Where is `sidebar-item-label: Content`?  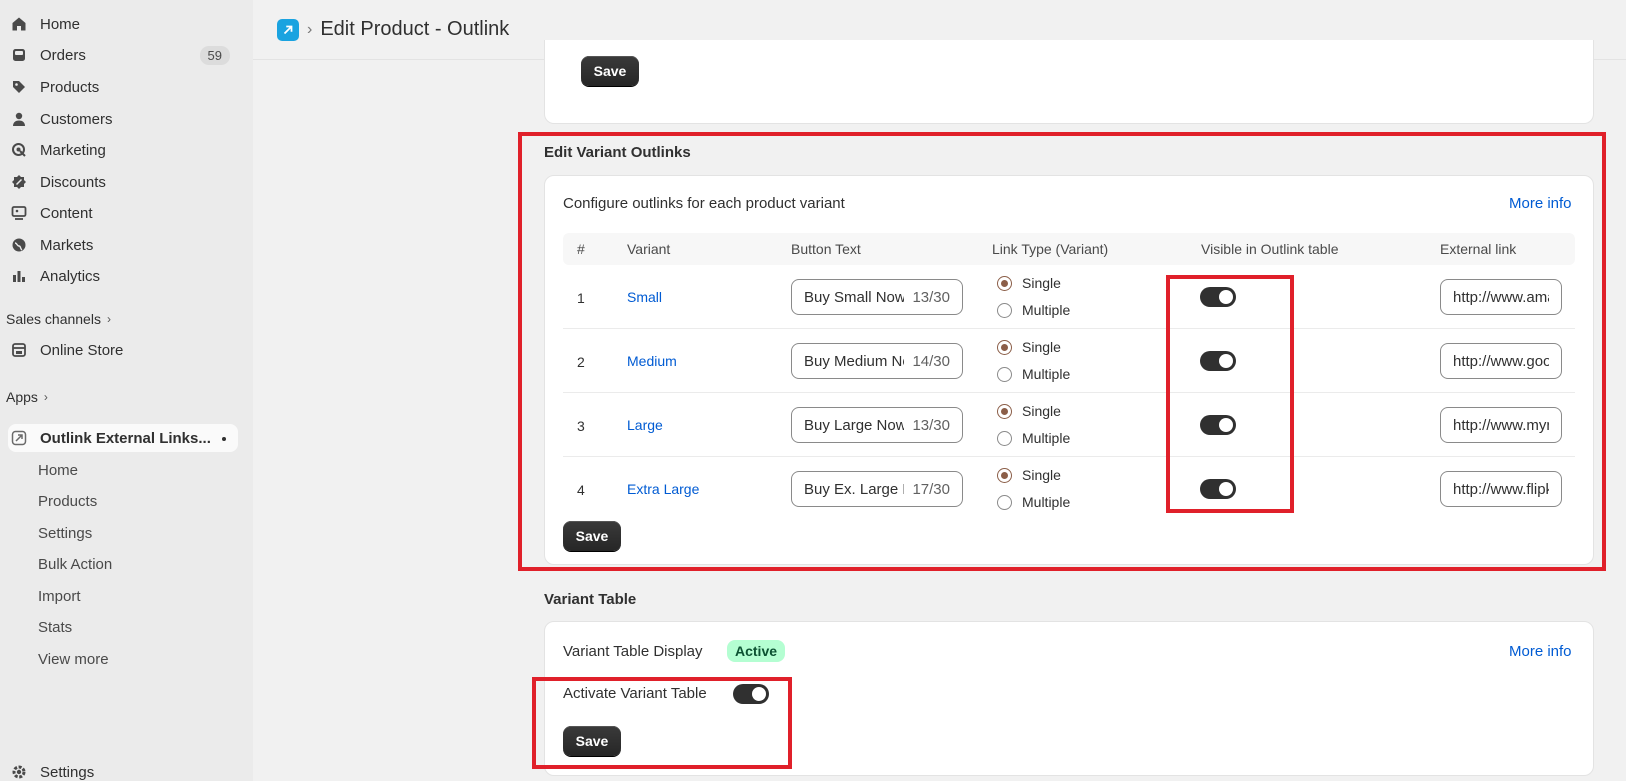 sidebar-item-label: Content is located at coordinates (66, 213).